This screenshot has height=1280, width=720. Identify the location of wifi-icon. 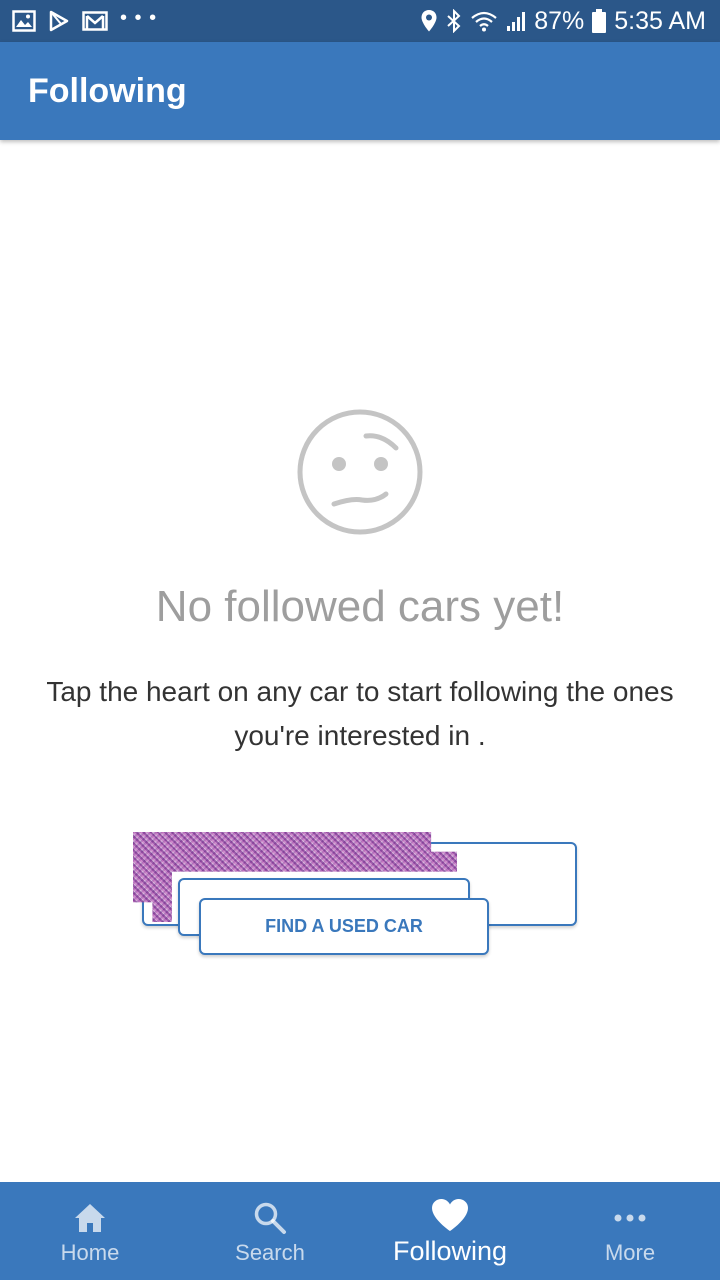
(484, 21).